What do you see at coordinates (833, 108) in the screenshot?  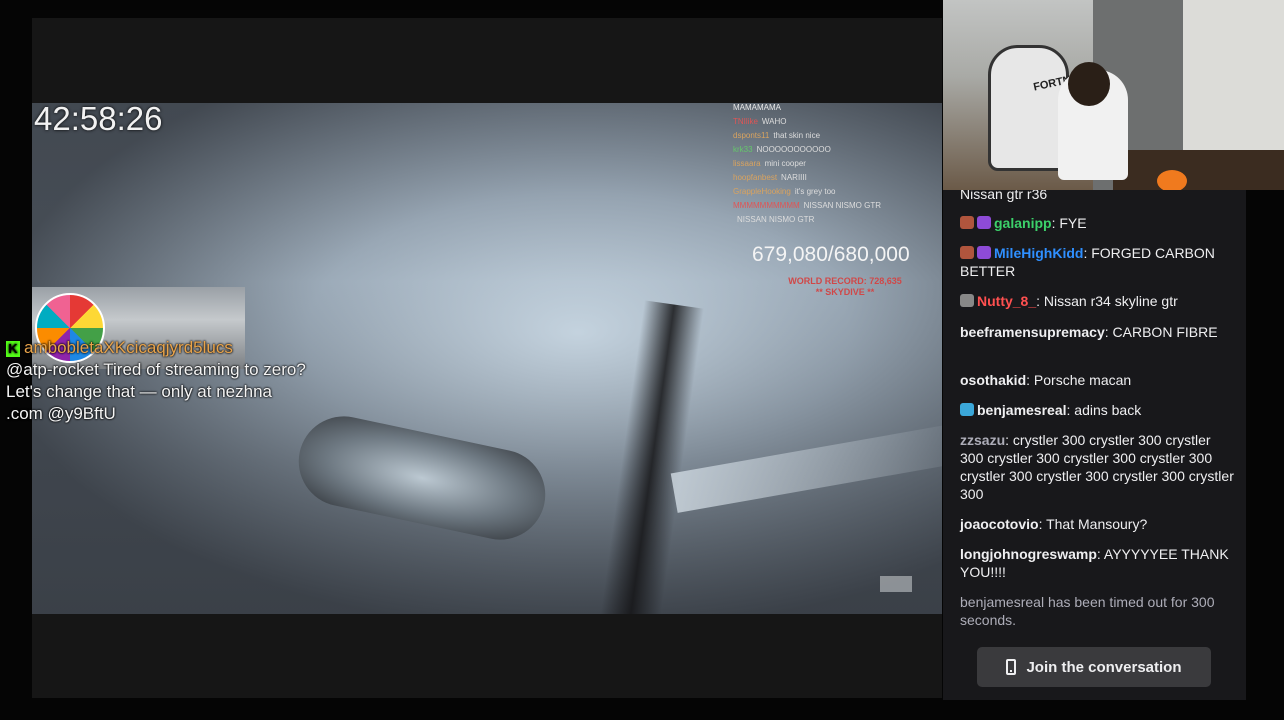 I see `overlay-chat-line: MAMAMAMA` at bounding box center [833, 108].